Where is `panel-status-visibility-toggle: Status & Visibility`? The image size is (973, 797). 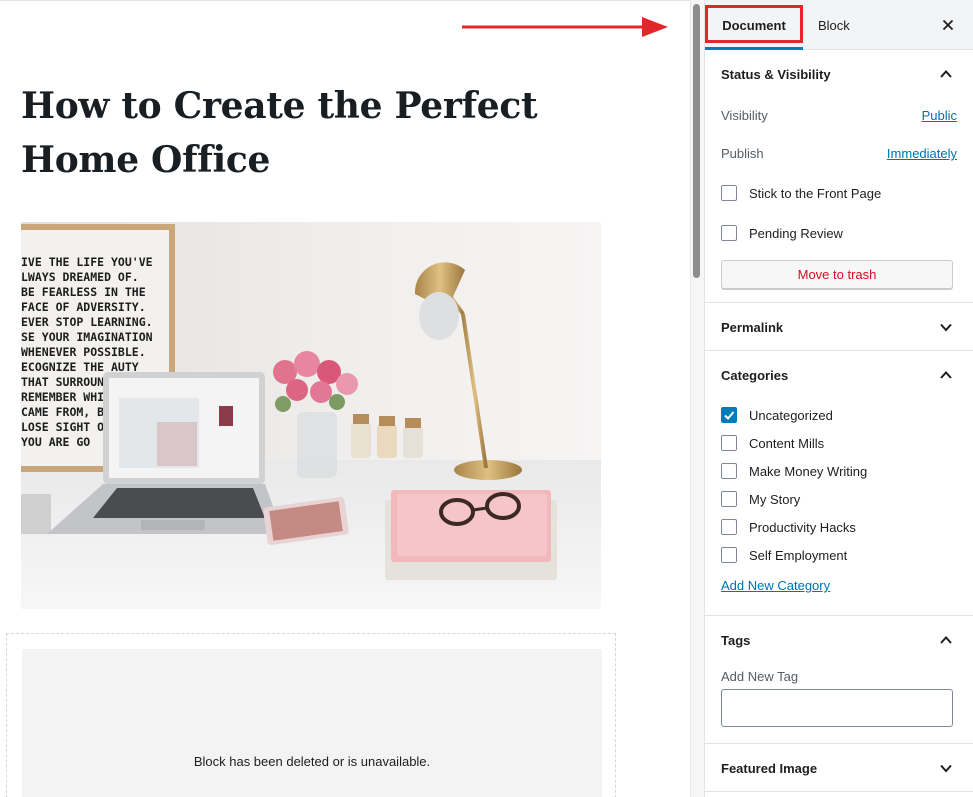
panel-status-visibility-toggle: Status & Visibility is located at coordinates (839, 74).